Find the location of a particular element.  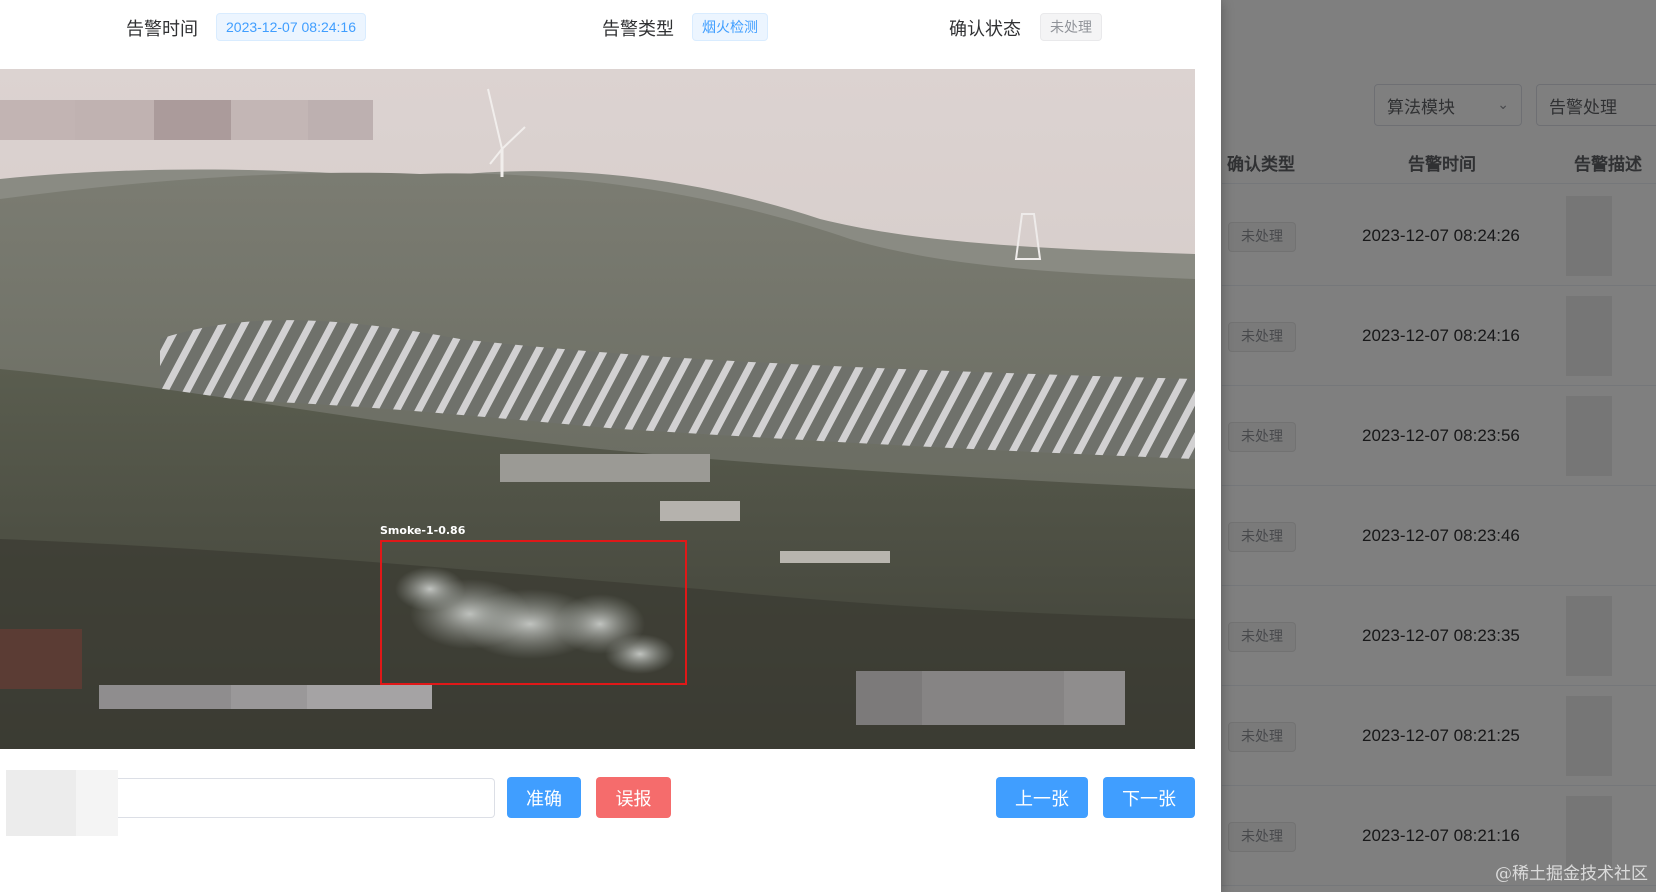

next-button: 下一张 is located at coordinates (1149, 797).